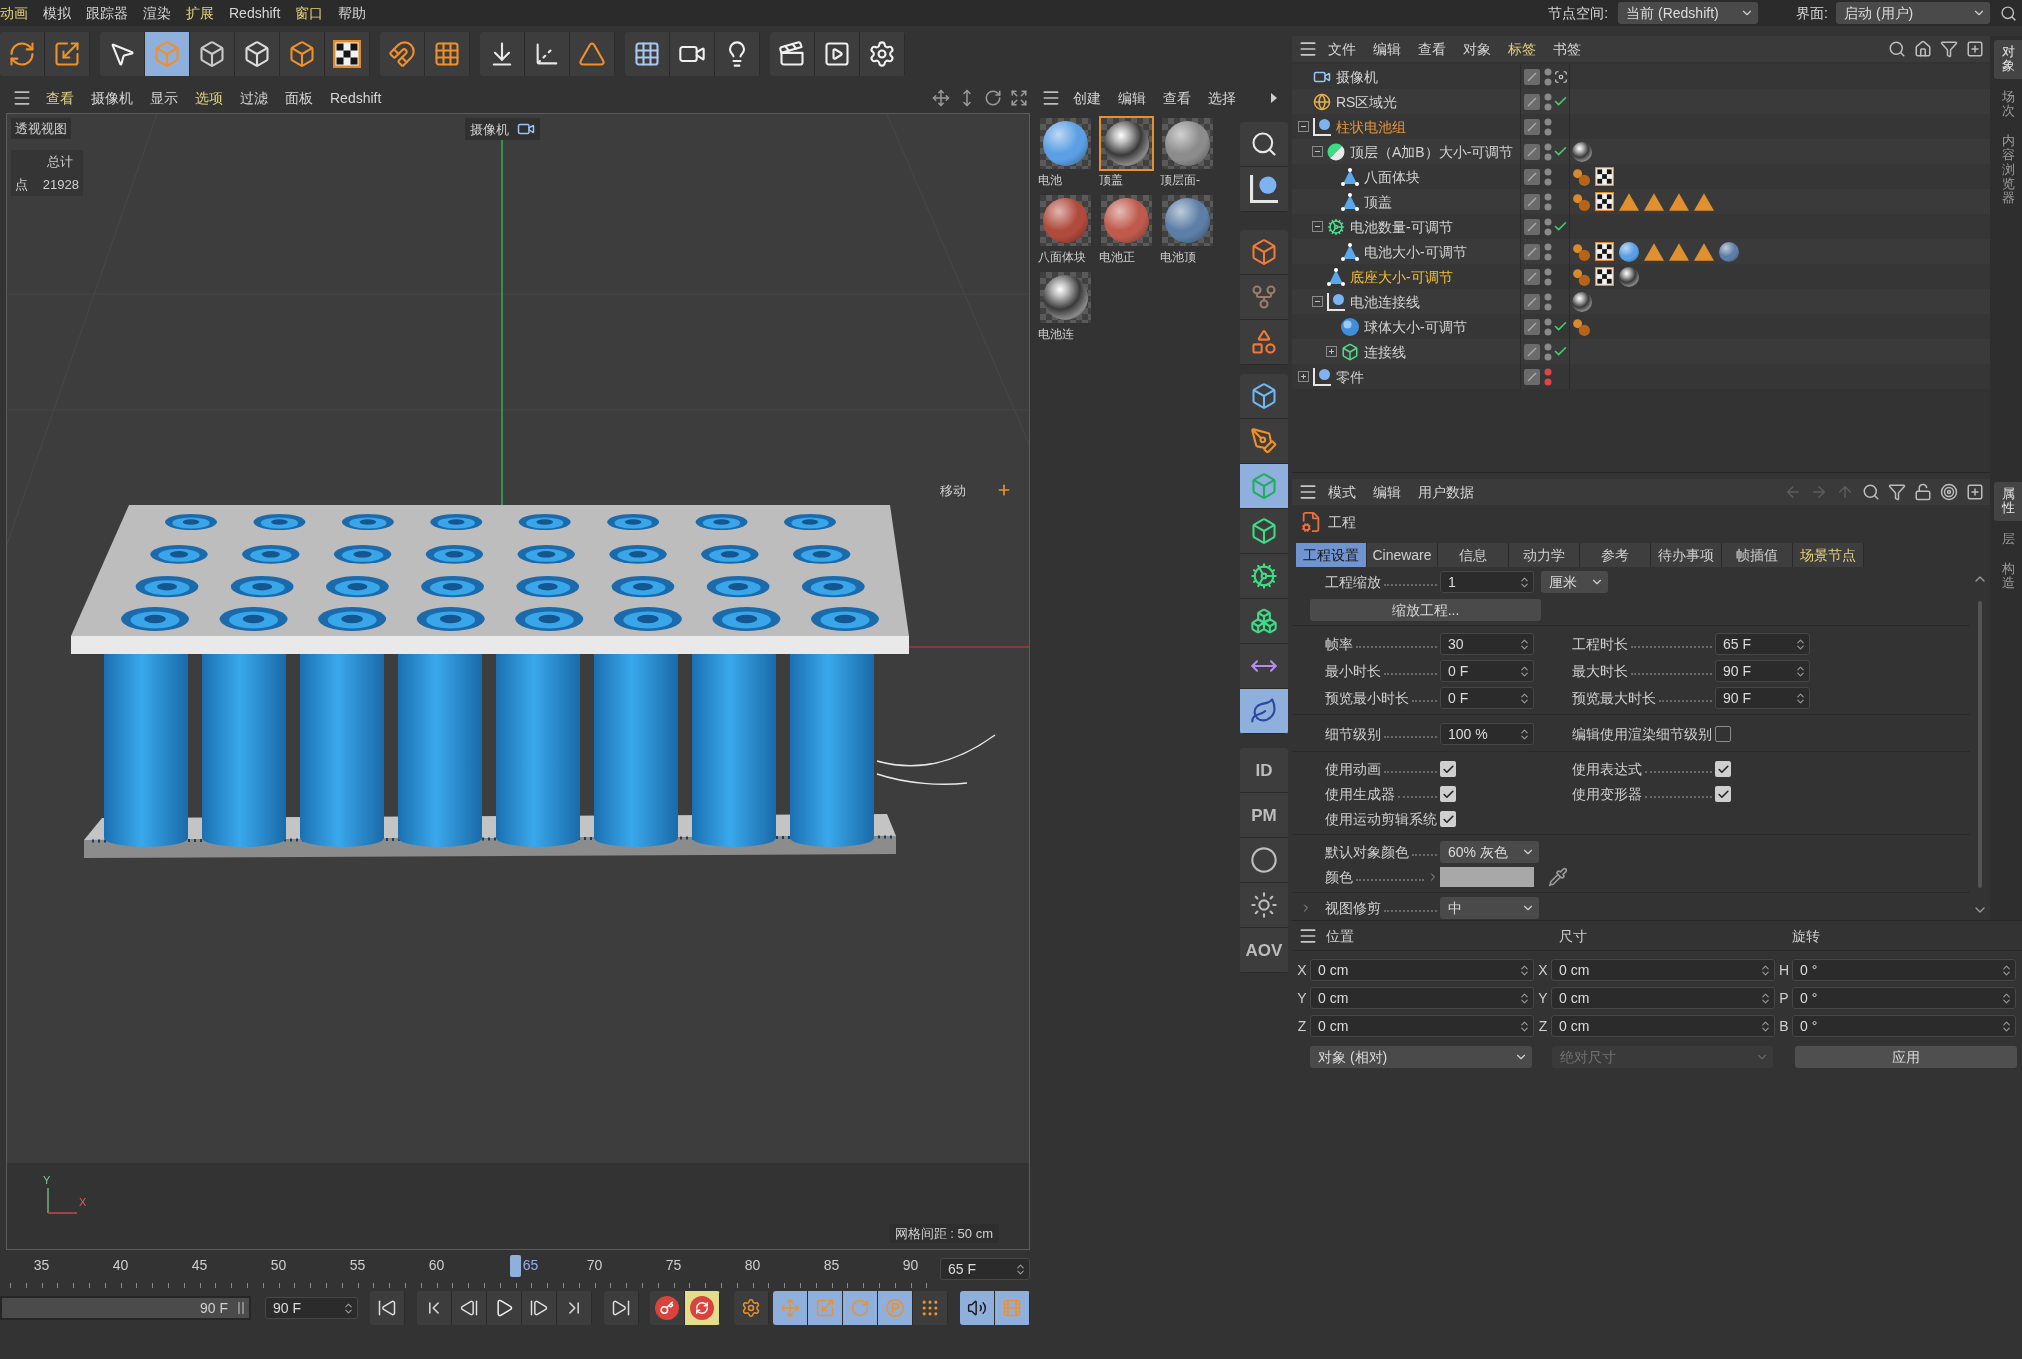 The image size is (2022, 1359). I want to click on number-field: 90 F, so click(311, 1308).